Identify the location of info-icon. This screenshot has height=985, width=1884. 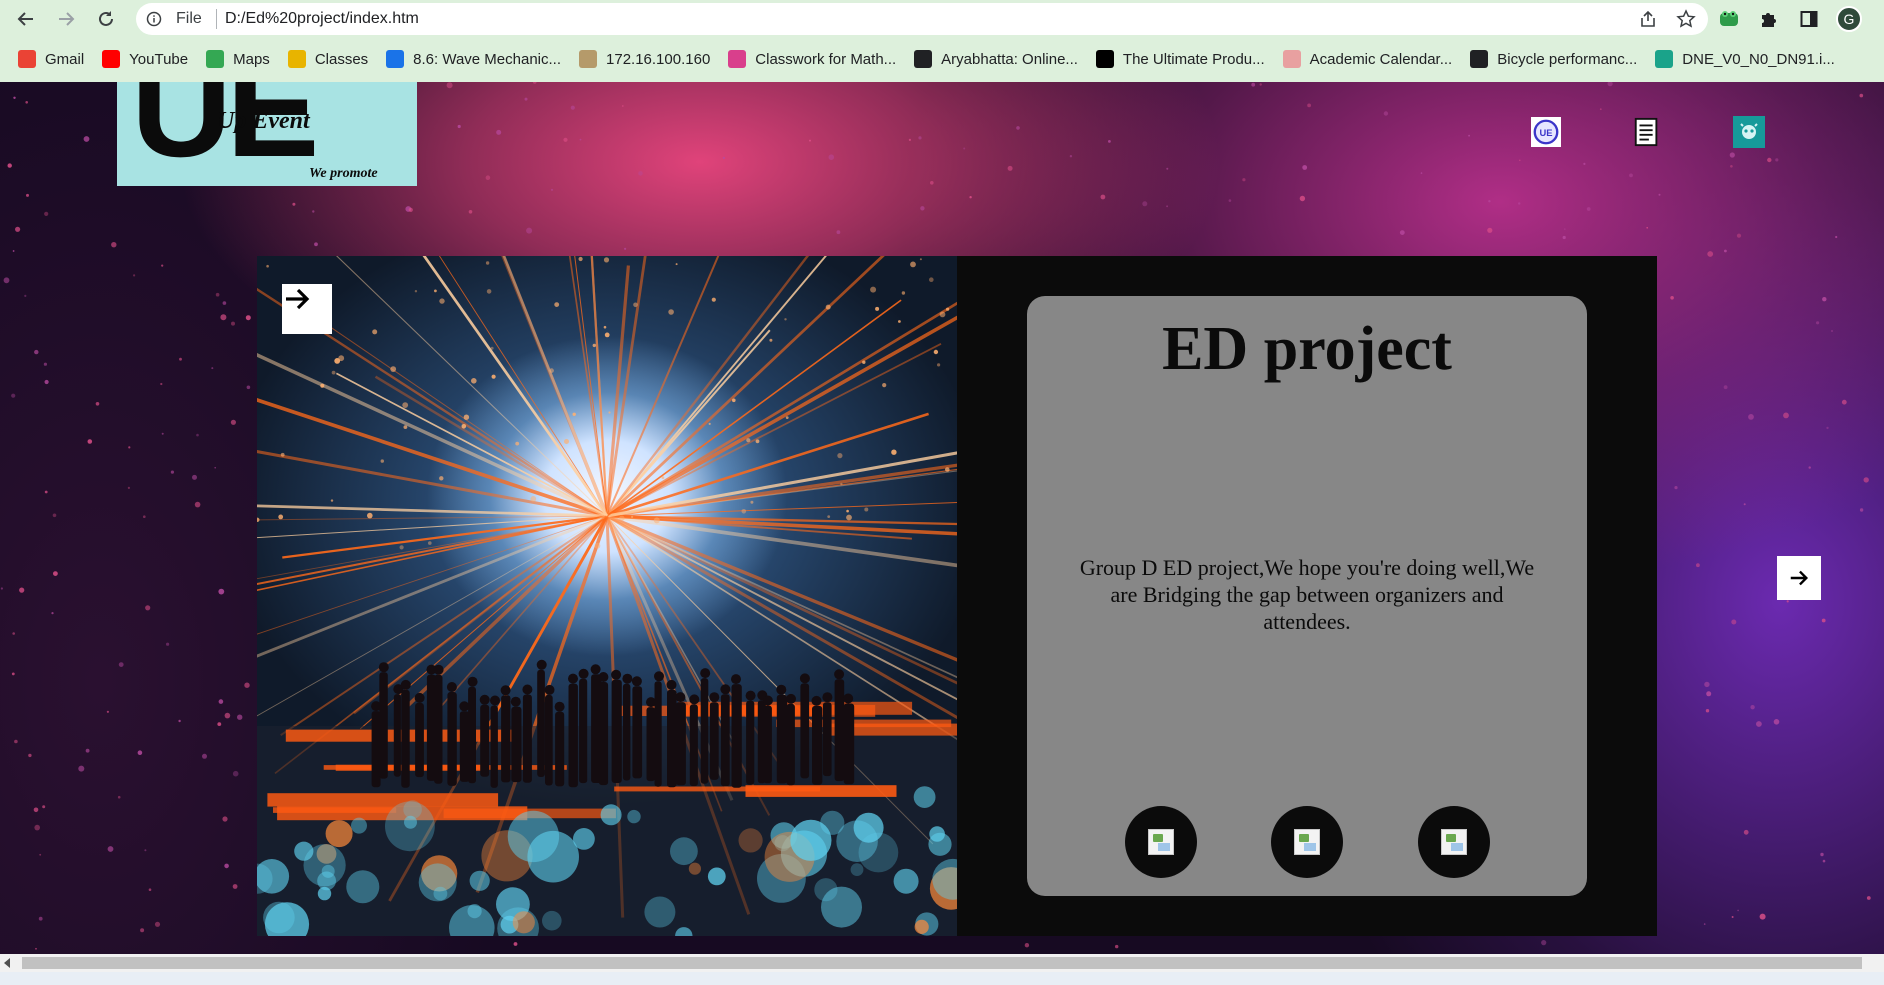
(154, 19).